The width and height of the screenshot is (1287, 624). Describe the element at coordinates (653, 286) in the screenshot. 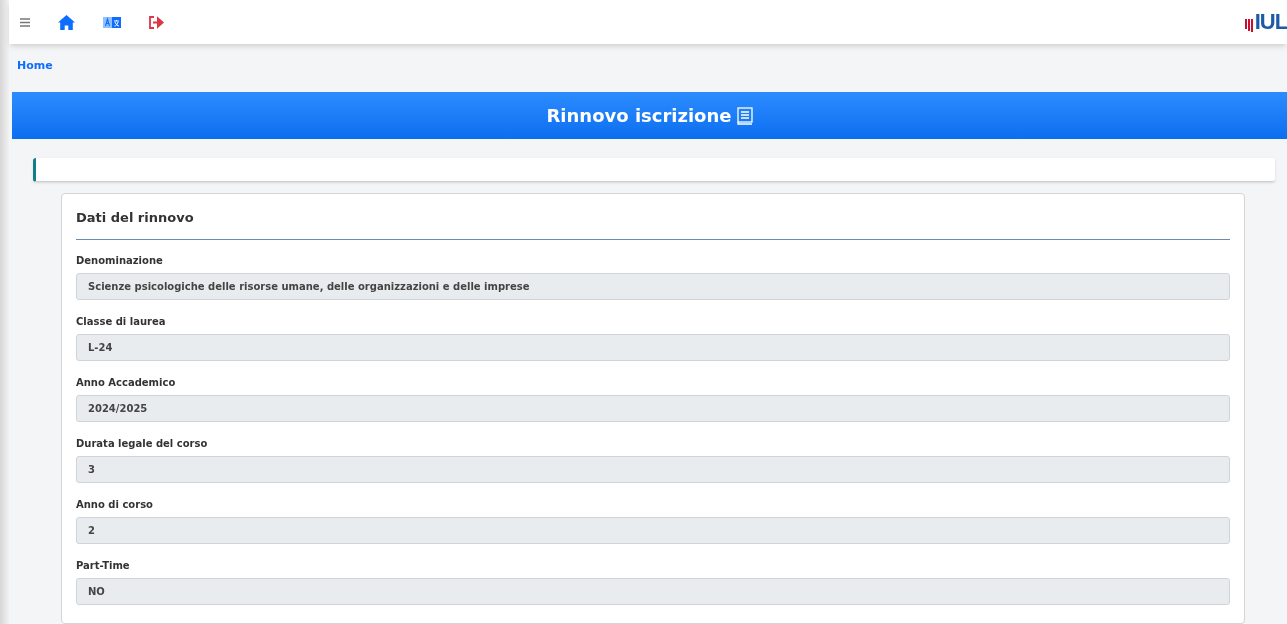

I see `readonly-field: Scienze psicologiche delle risorse umane, delle organizzazioni e delle imprese` at that location.